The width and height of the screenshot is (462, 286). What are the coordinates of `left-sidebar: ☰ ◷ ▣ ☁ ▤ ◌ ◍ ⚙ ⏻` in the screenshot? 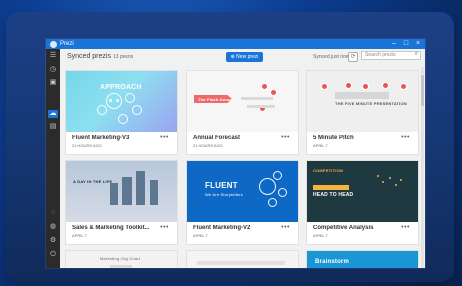 It's located at (53, 158).